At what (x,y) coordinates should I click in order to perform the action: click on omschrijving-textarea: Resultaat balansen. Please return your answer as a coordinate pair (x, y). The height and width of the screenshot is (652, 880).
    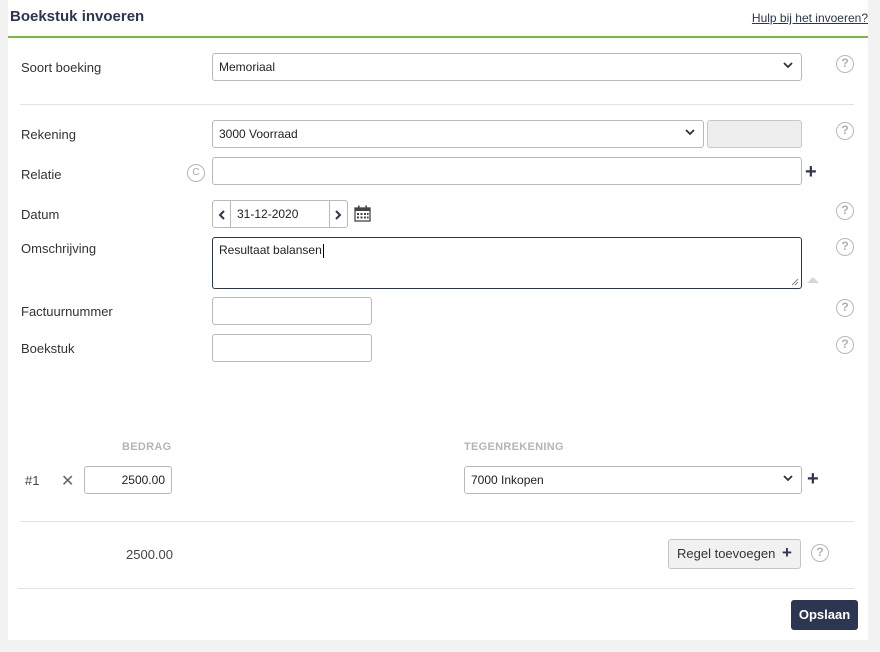
    Looking at the image, I should click on (507, 263).